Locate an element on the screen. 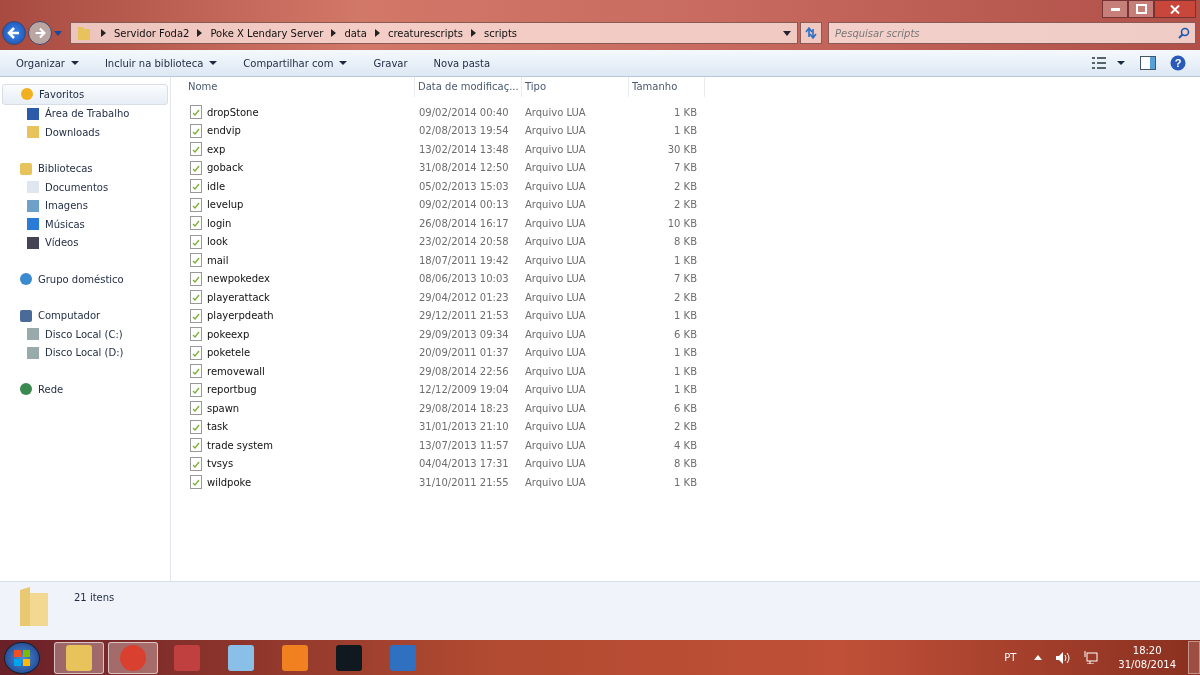 This screenshot has height=675, width=1200. speaker-icon is located at coordinates (1063, 657).